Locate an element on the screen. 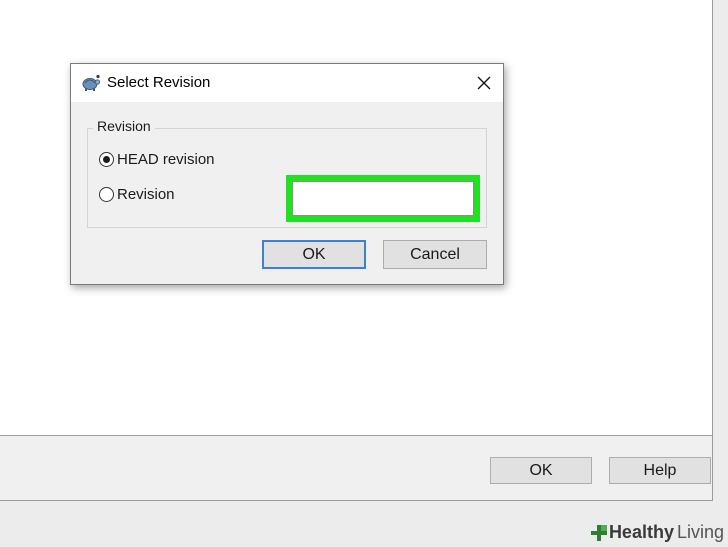 Image resolution: width=728 pixels, height=547 pixels. healthy-living-logo: Healthy Living is located at coordinates (657, 532).